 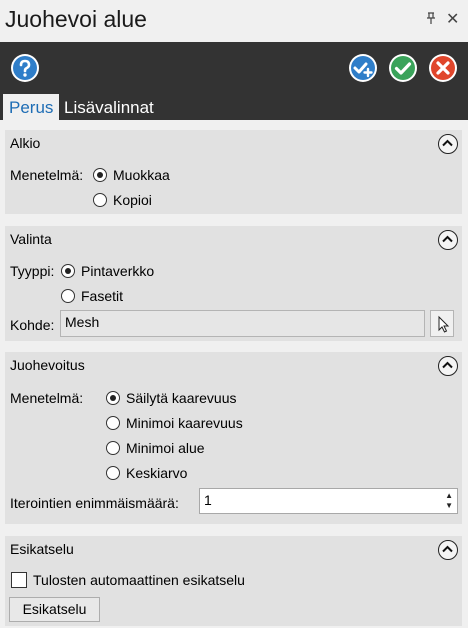 I want to click on auto-preview-checkbox, so click(x=19, y=580).